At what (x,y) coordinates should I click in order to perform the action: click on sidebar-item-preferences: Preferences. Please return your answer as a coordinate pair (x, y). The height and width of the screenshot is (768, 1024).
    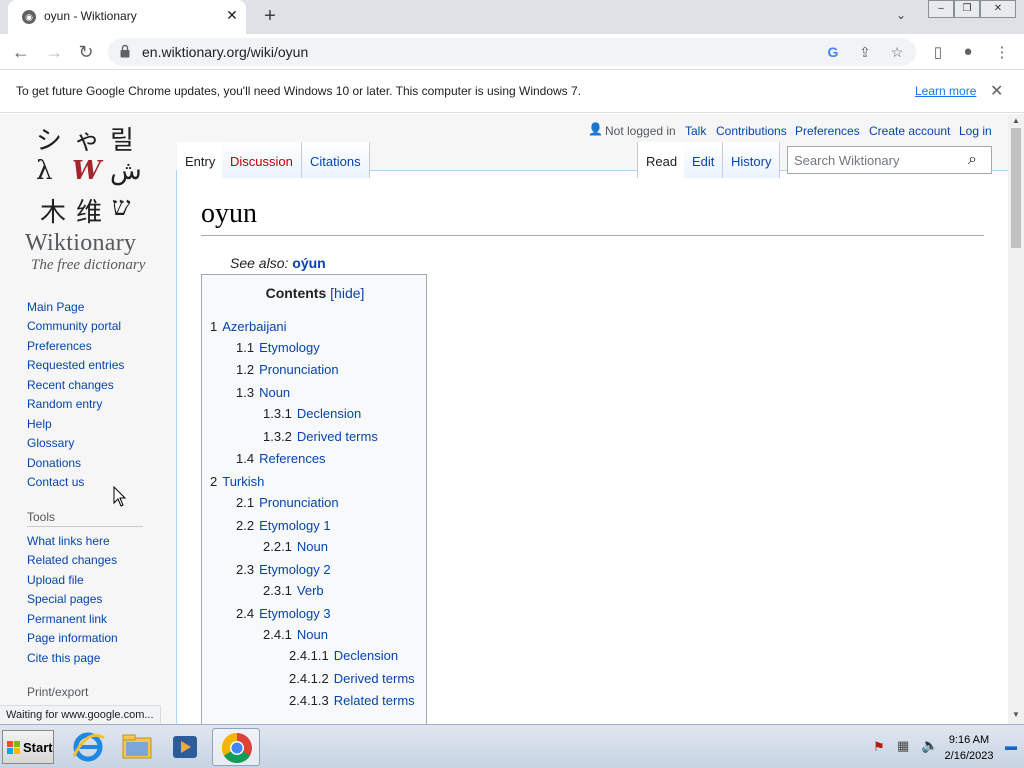
    Looking at the image, I should click on (59, 346).